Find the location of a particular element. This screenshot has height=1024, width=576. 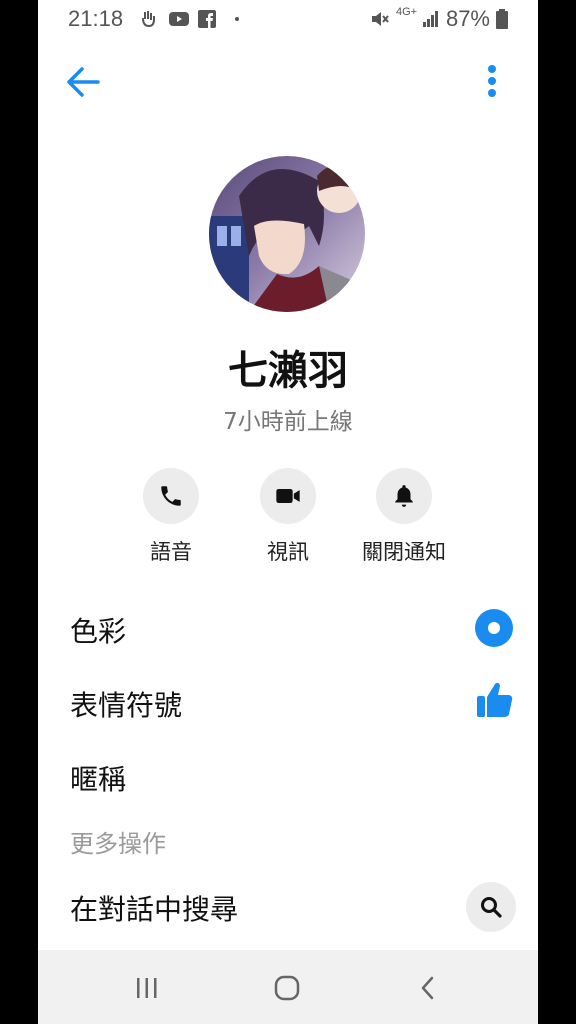

hand-icon is located at coordinates (148, 19).